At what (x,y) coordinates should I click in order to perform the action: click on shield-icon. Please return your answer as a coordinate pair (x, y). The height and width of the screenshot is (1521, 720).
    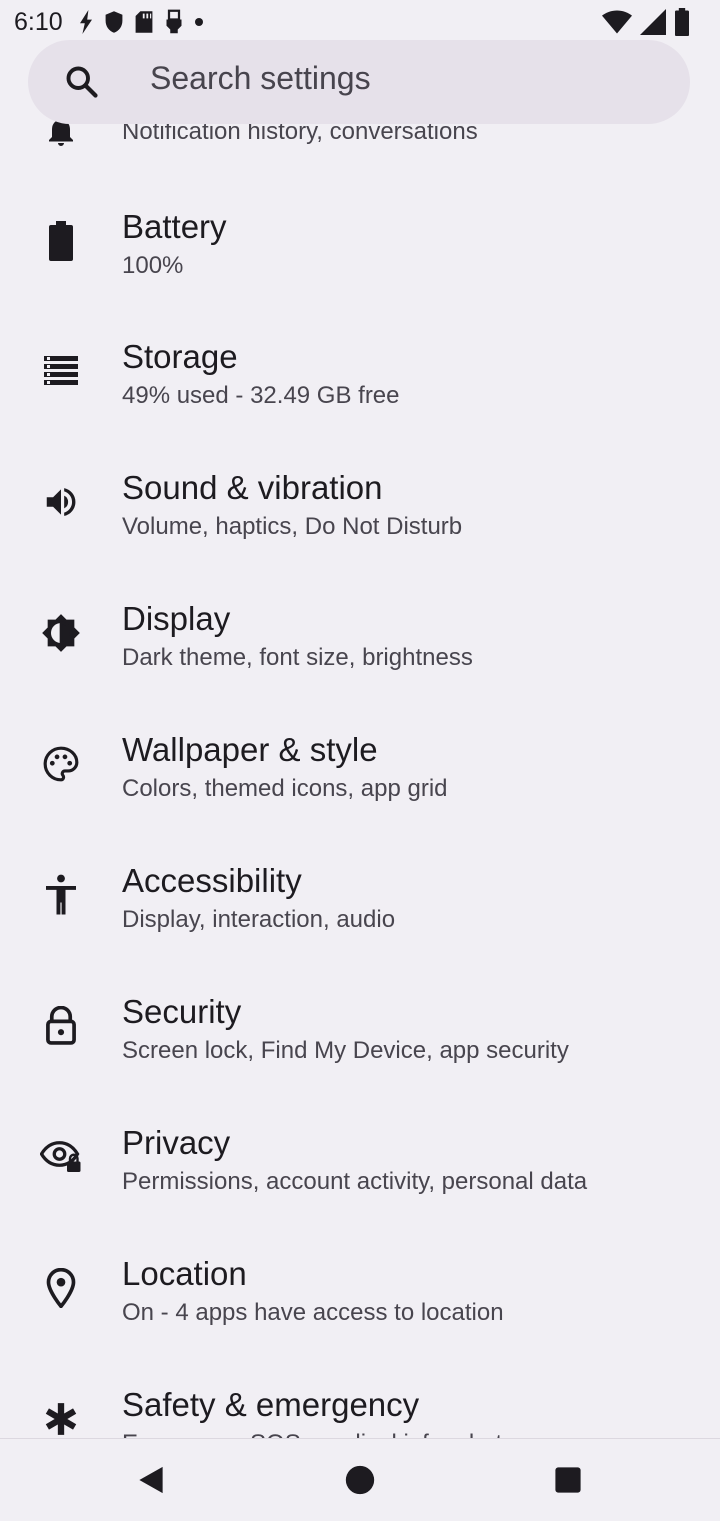
    Looking at the image, I should click on (114, 22).